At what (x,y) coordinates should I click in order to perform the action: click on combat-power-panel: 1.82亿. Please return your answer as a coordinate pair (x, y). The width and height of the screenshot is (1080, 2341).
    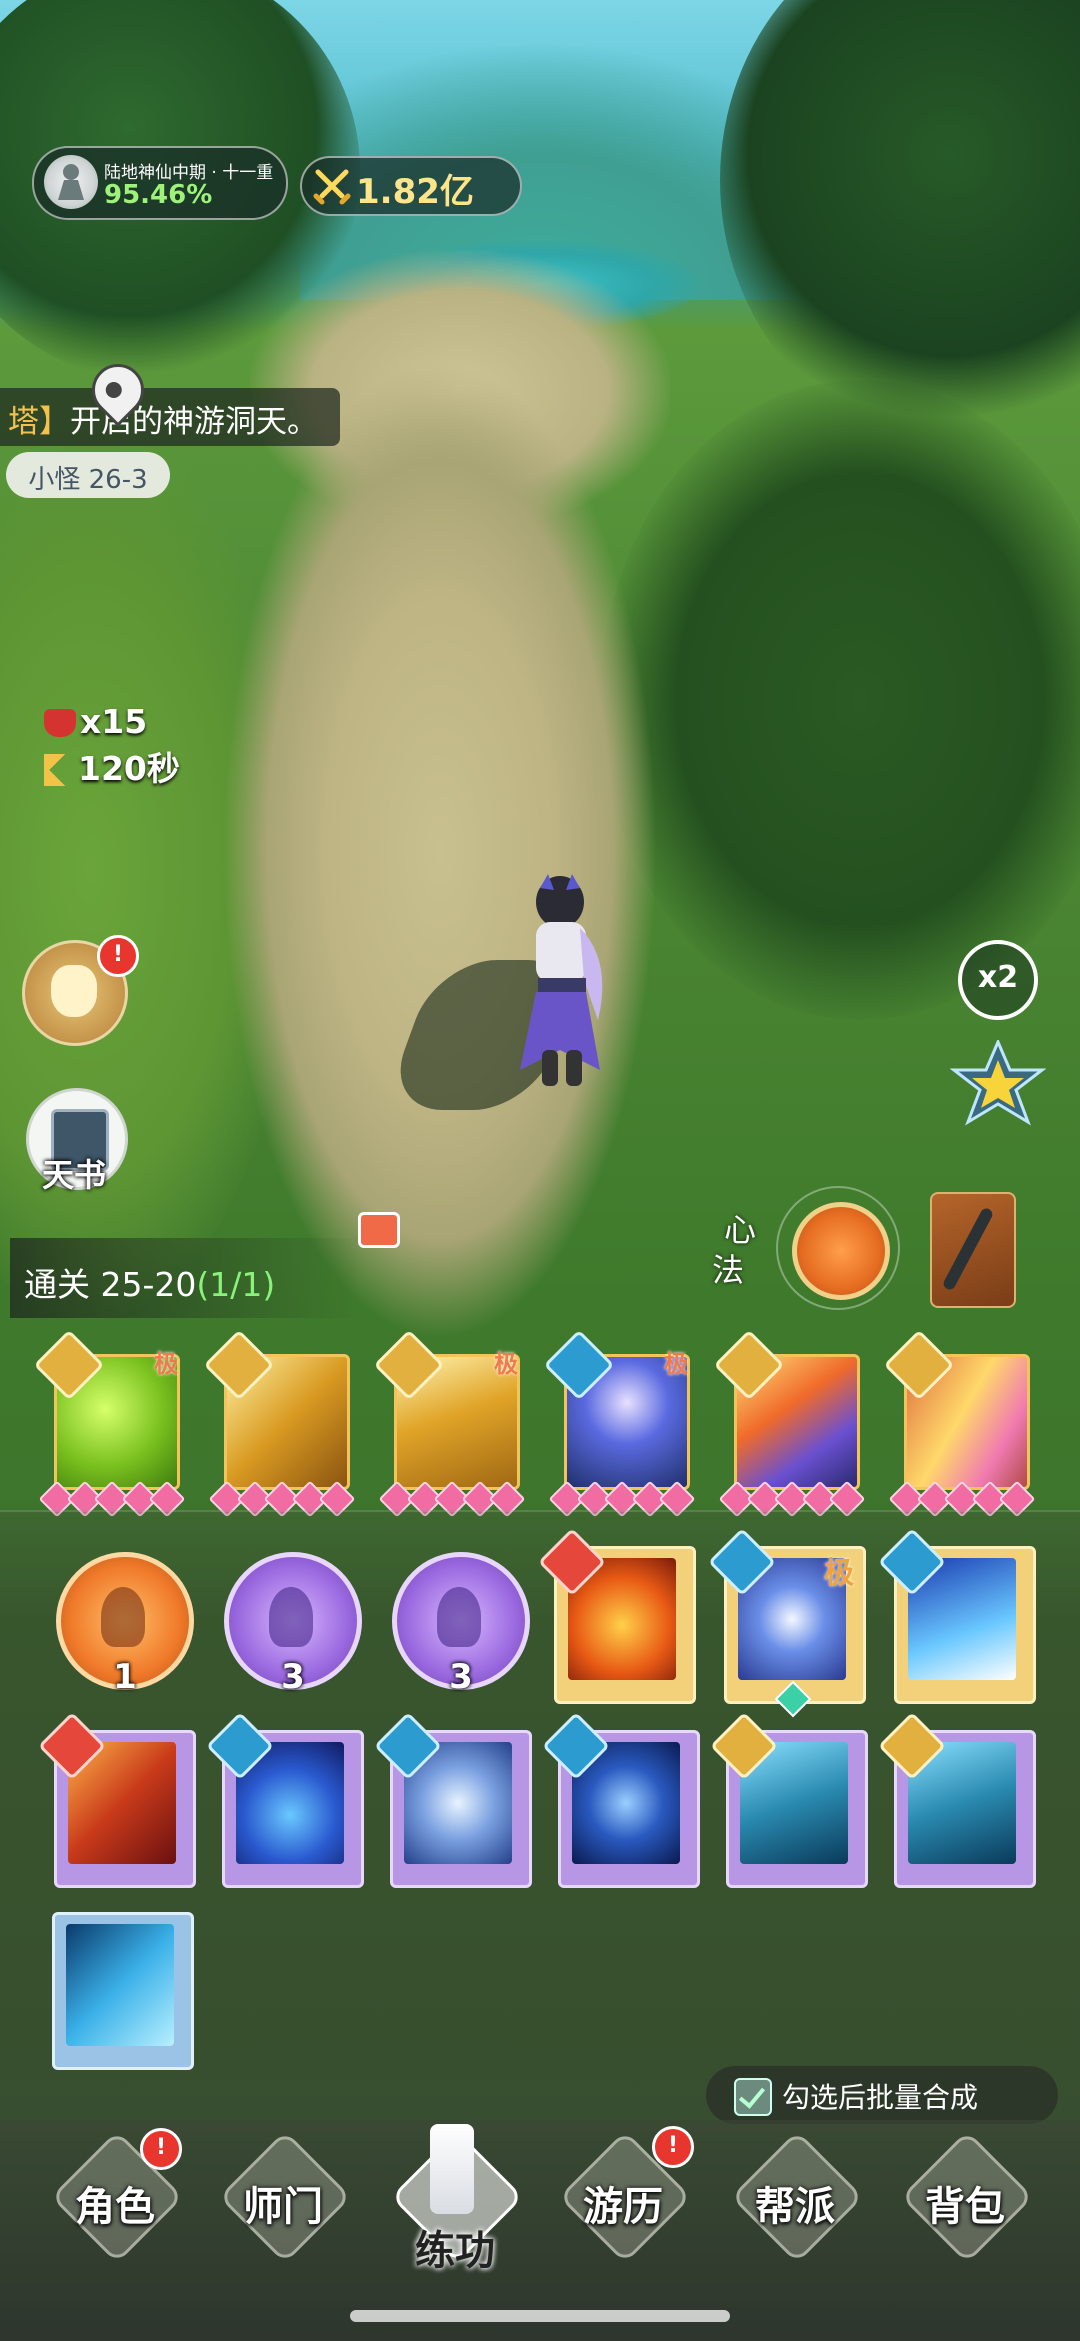
    Looking at the image, I should click on (411, 186).